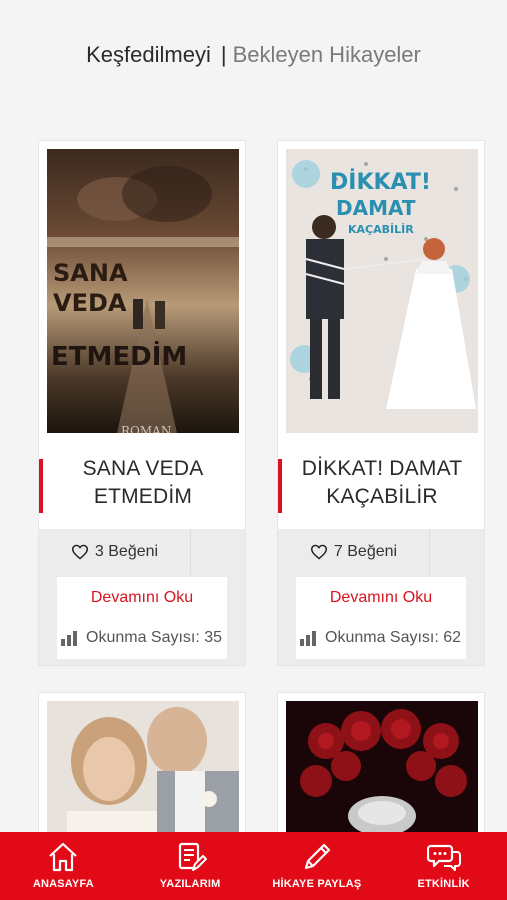 This screenshot has width=507, height=900. I want to click on story-cover-image: DİKKAT! DAMAT KAÇABİLİR, so click(382, 291).